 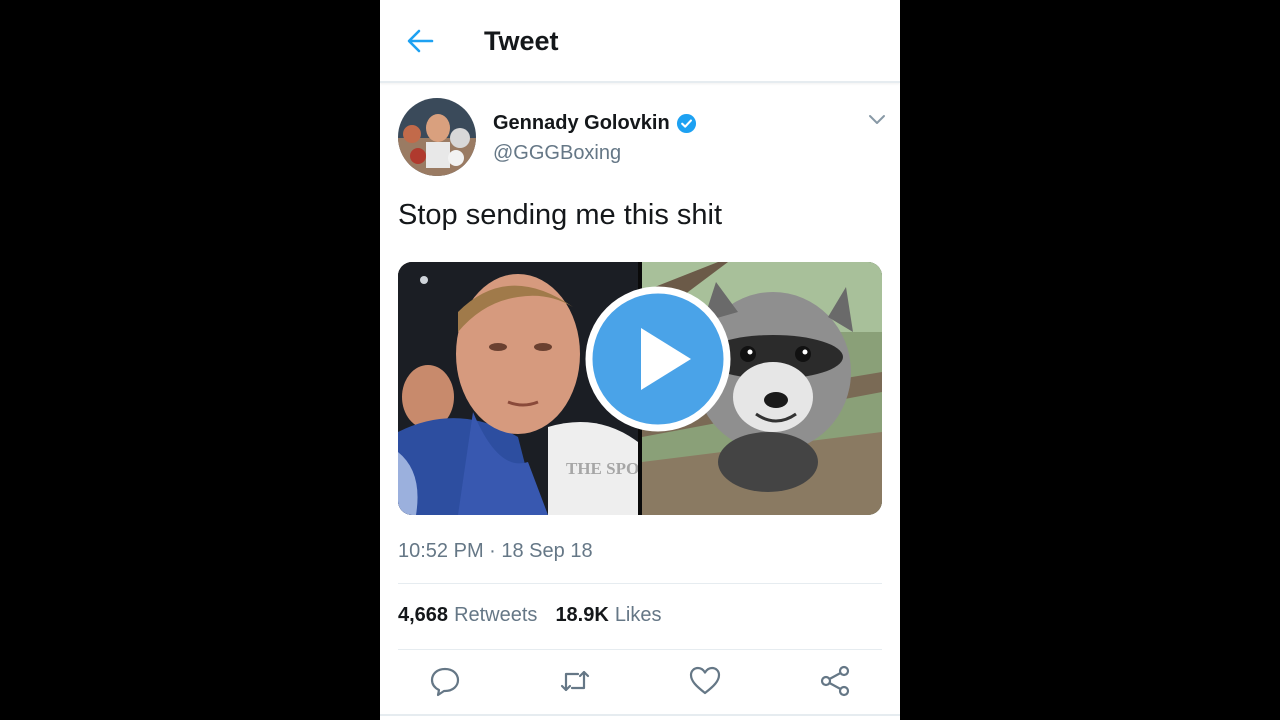 I want to click on user-name-row: Gennady Golovkin, so click(x=595, y=123).